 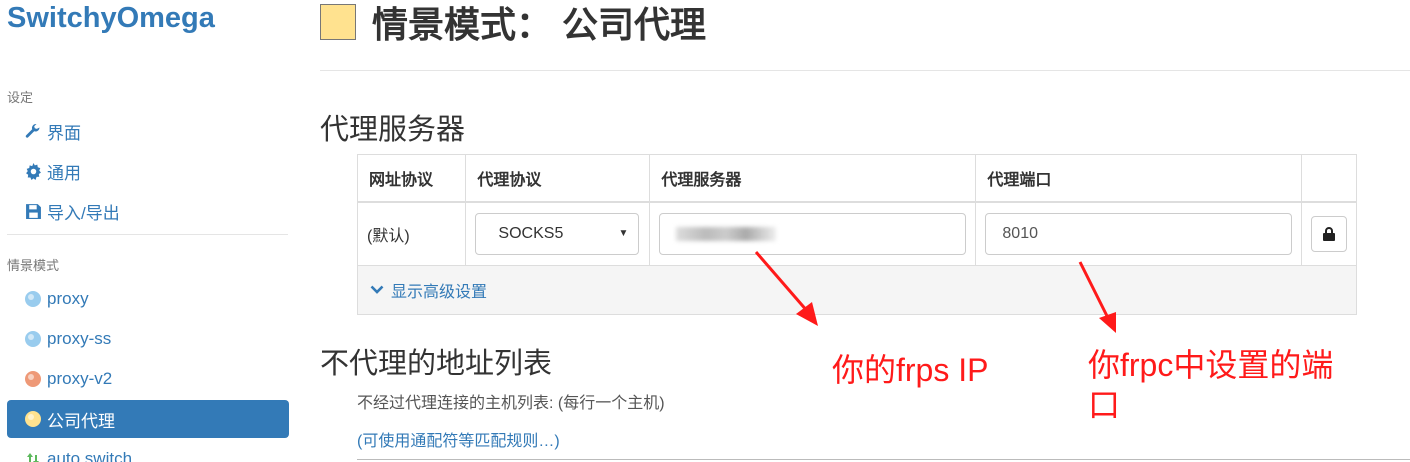 I want to click on arrow-to-port, so click(x=1097, y=297).